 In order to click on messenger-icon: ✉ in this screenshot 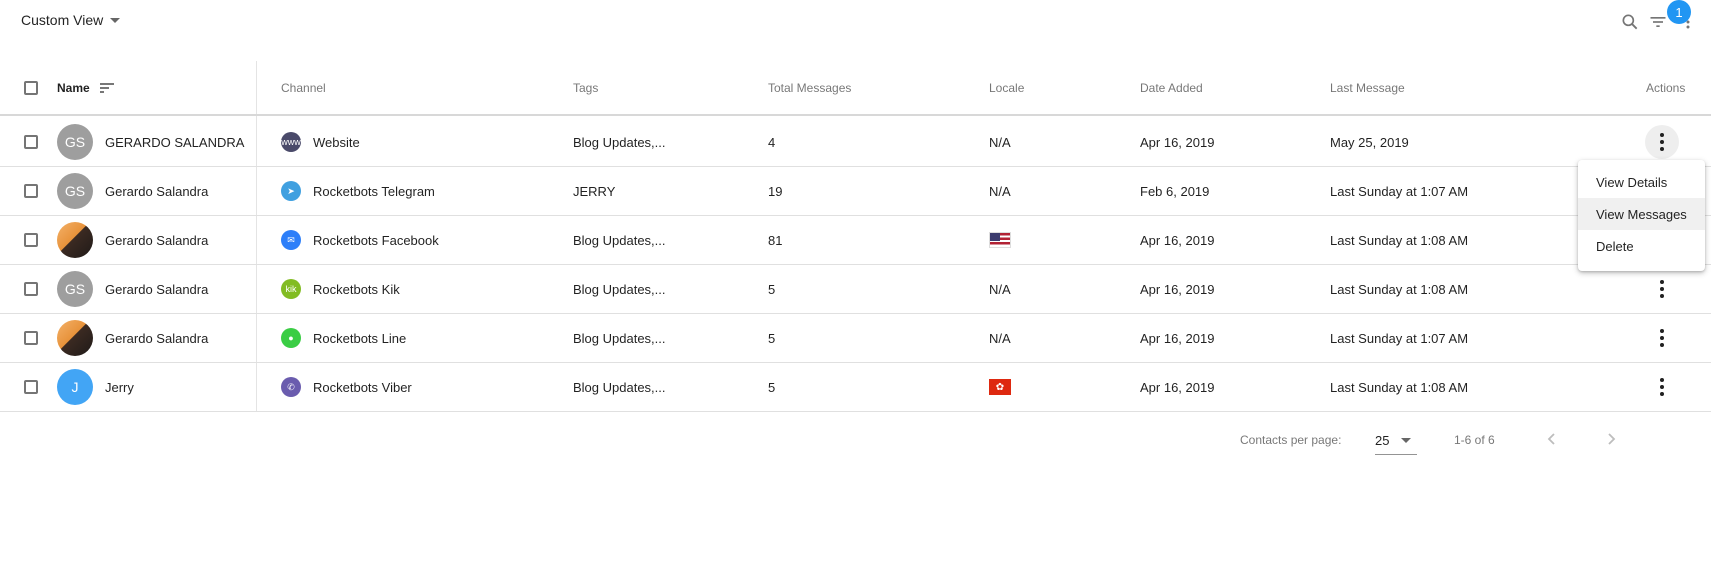, I will do `click(291, 240)`.